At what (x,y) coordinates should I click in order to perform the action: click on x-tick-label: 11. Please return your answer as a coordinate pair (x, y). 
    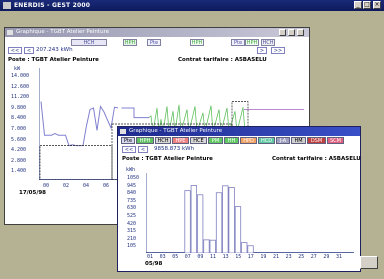
    Looking at the image, I should click on (213, 257).